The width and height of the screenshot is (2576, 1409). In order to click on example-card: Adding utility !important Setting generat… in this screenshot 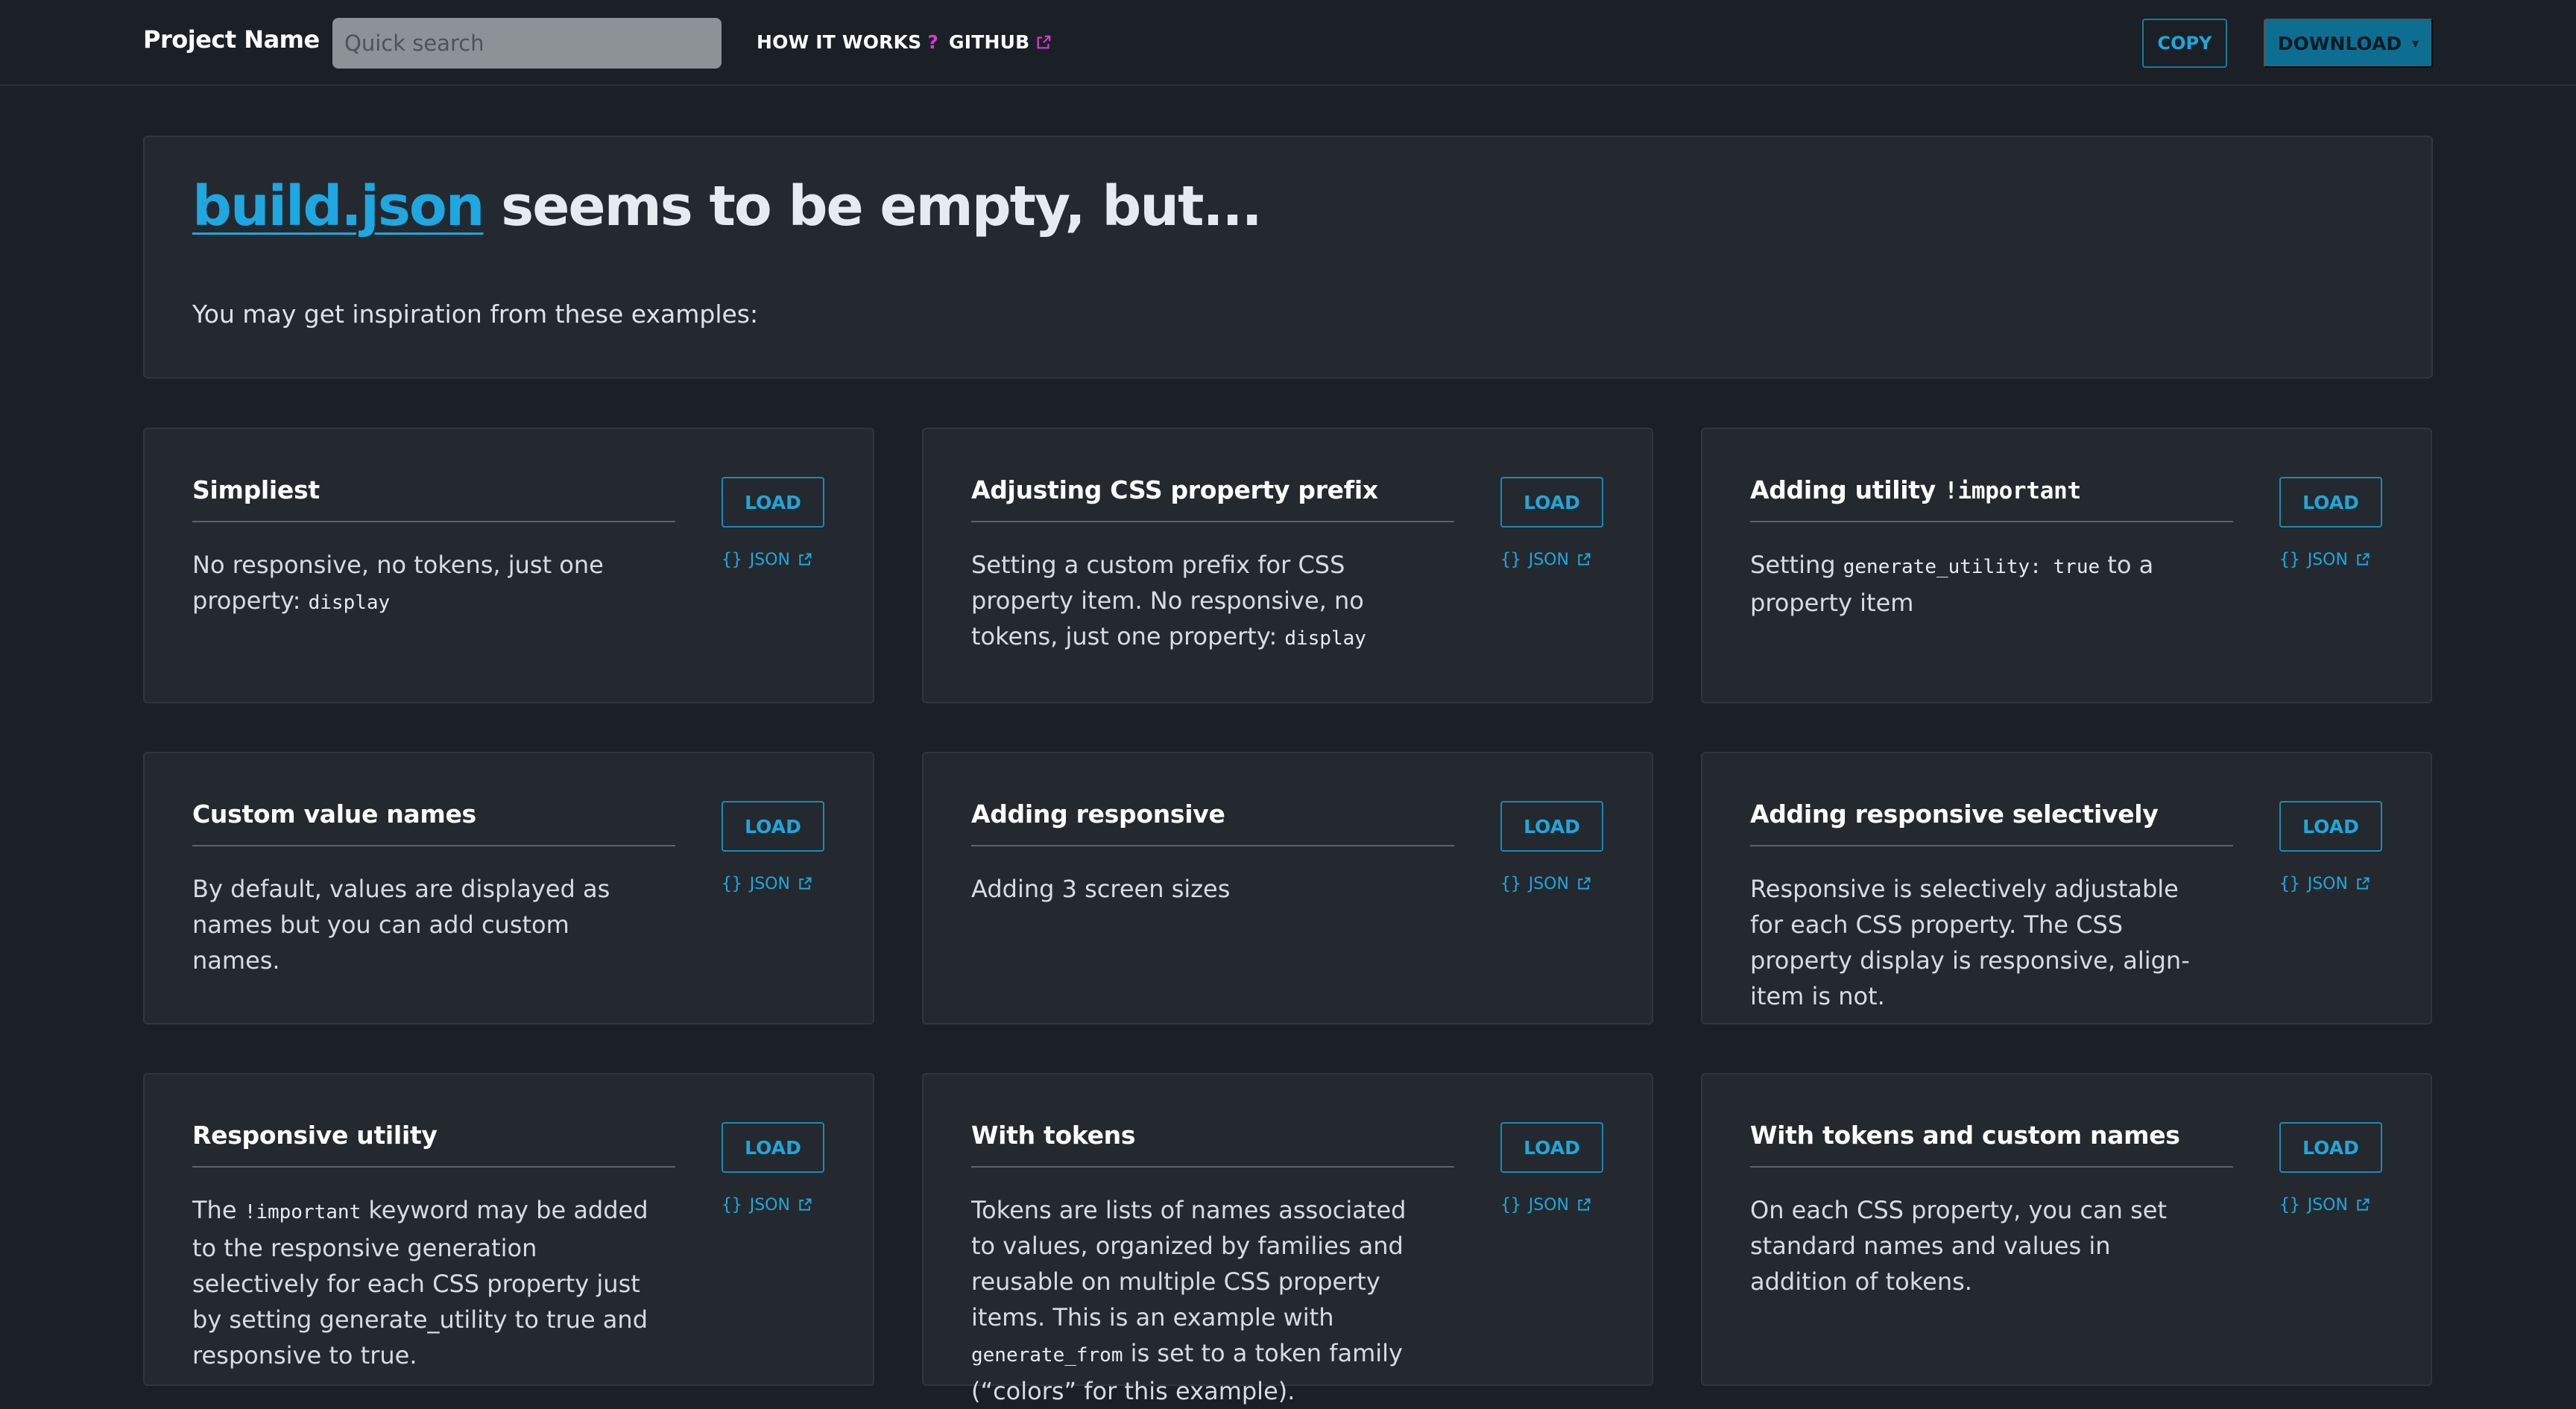, I will do `click(2066, 565)`.